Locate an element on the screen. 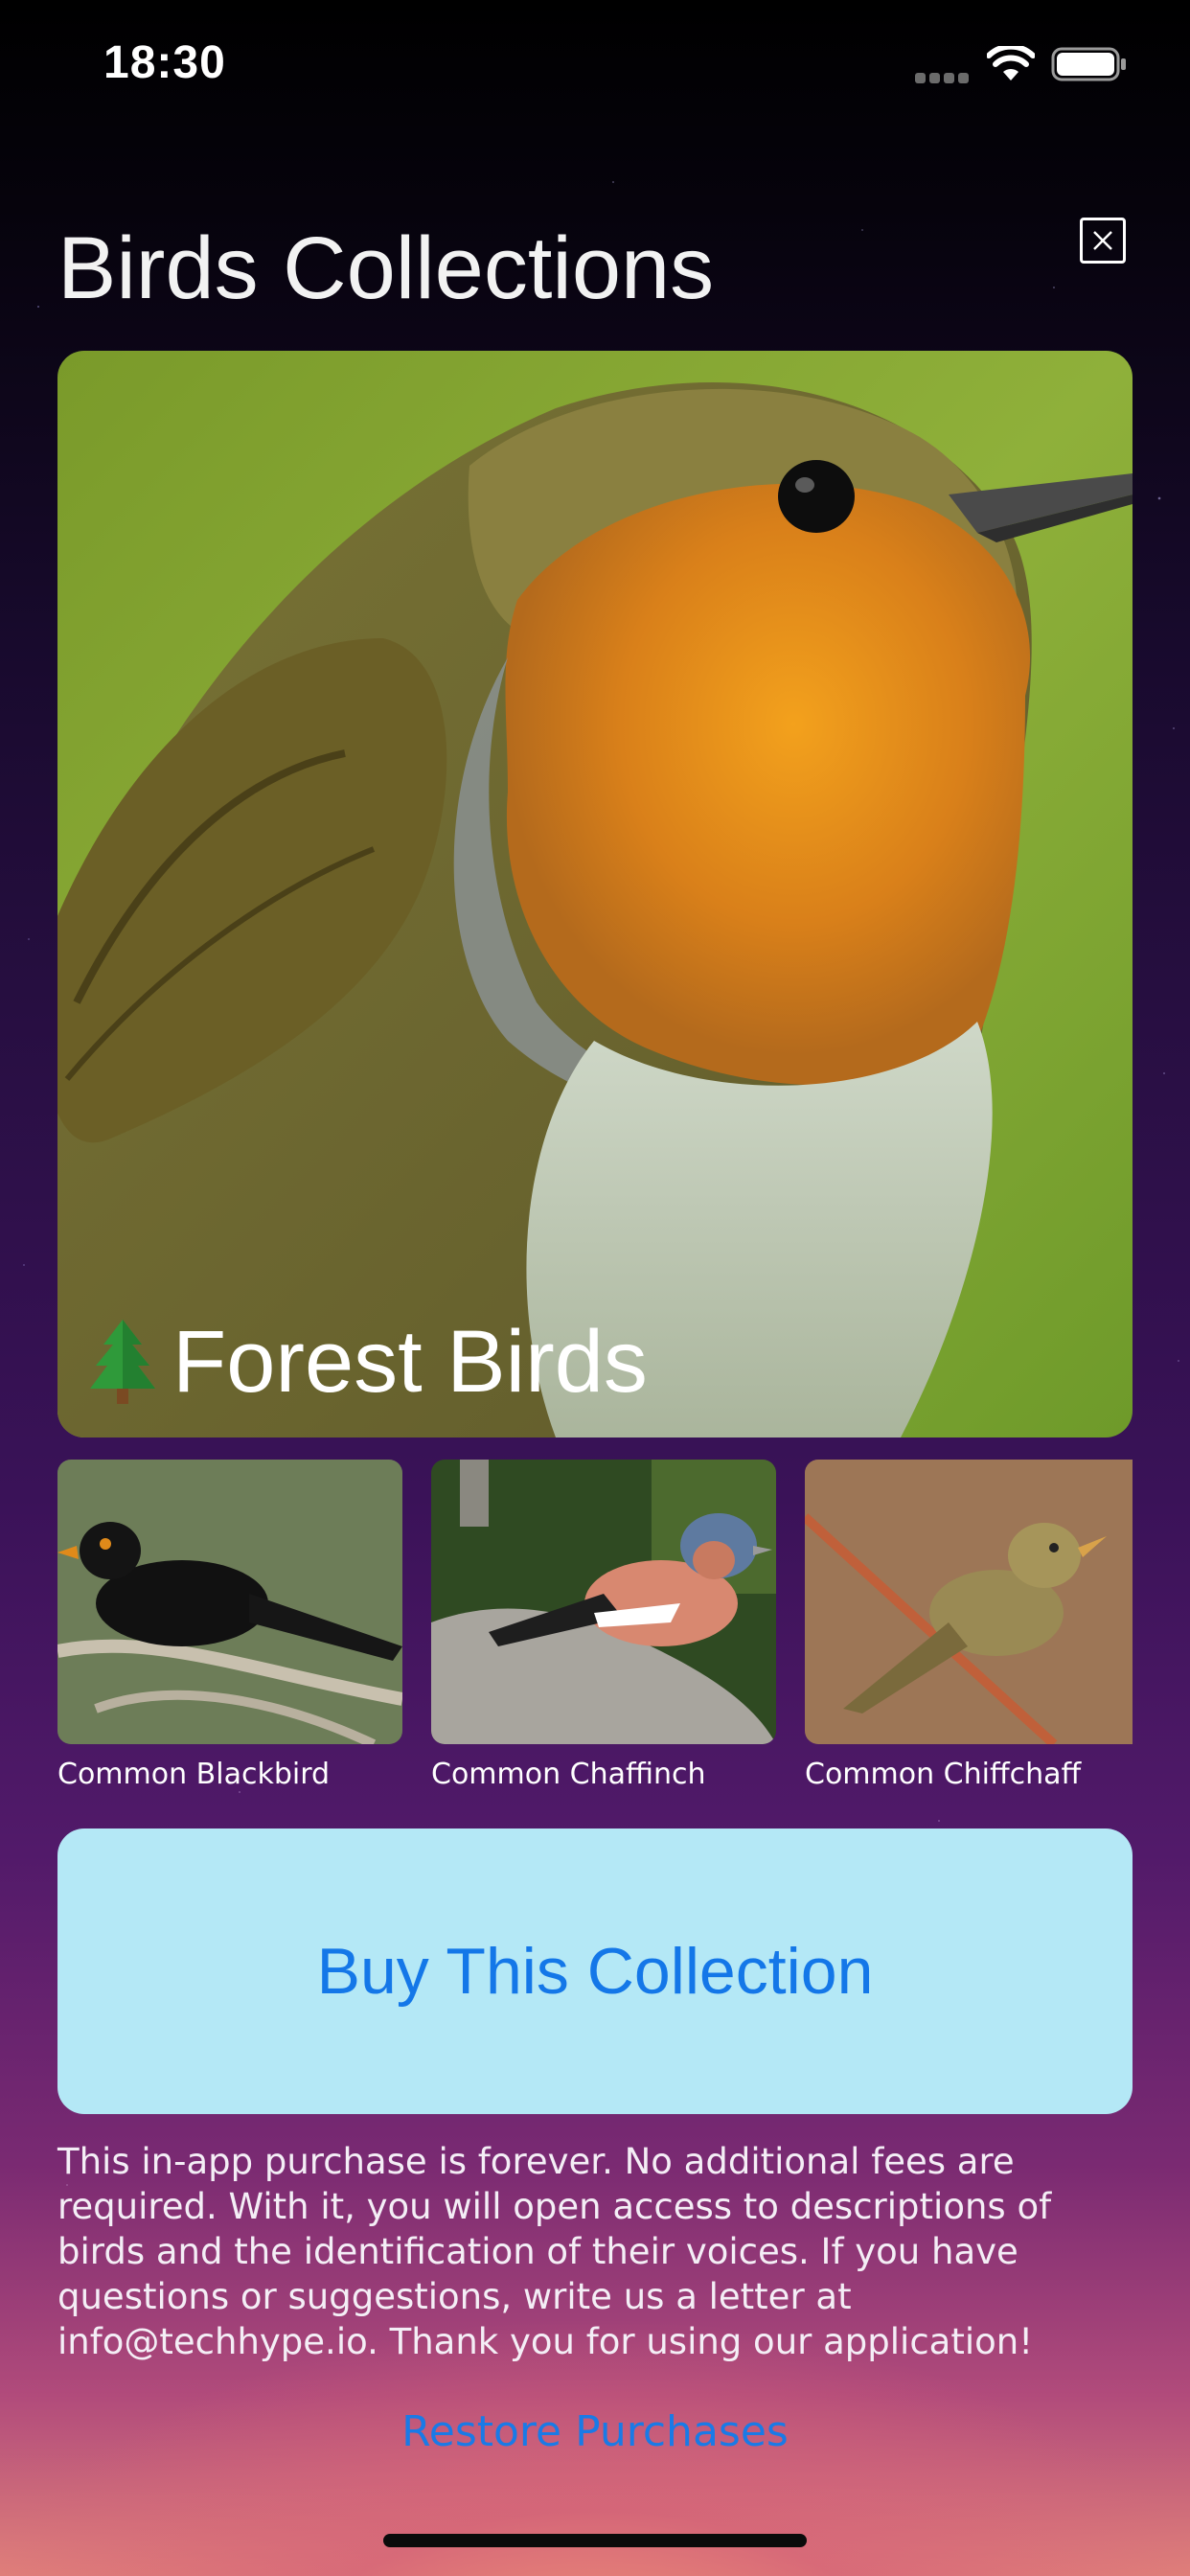  common-chaffinch-image is located at coordinates (604, 1602).